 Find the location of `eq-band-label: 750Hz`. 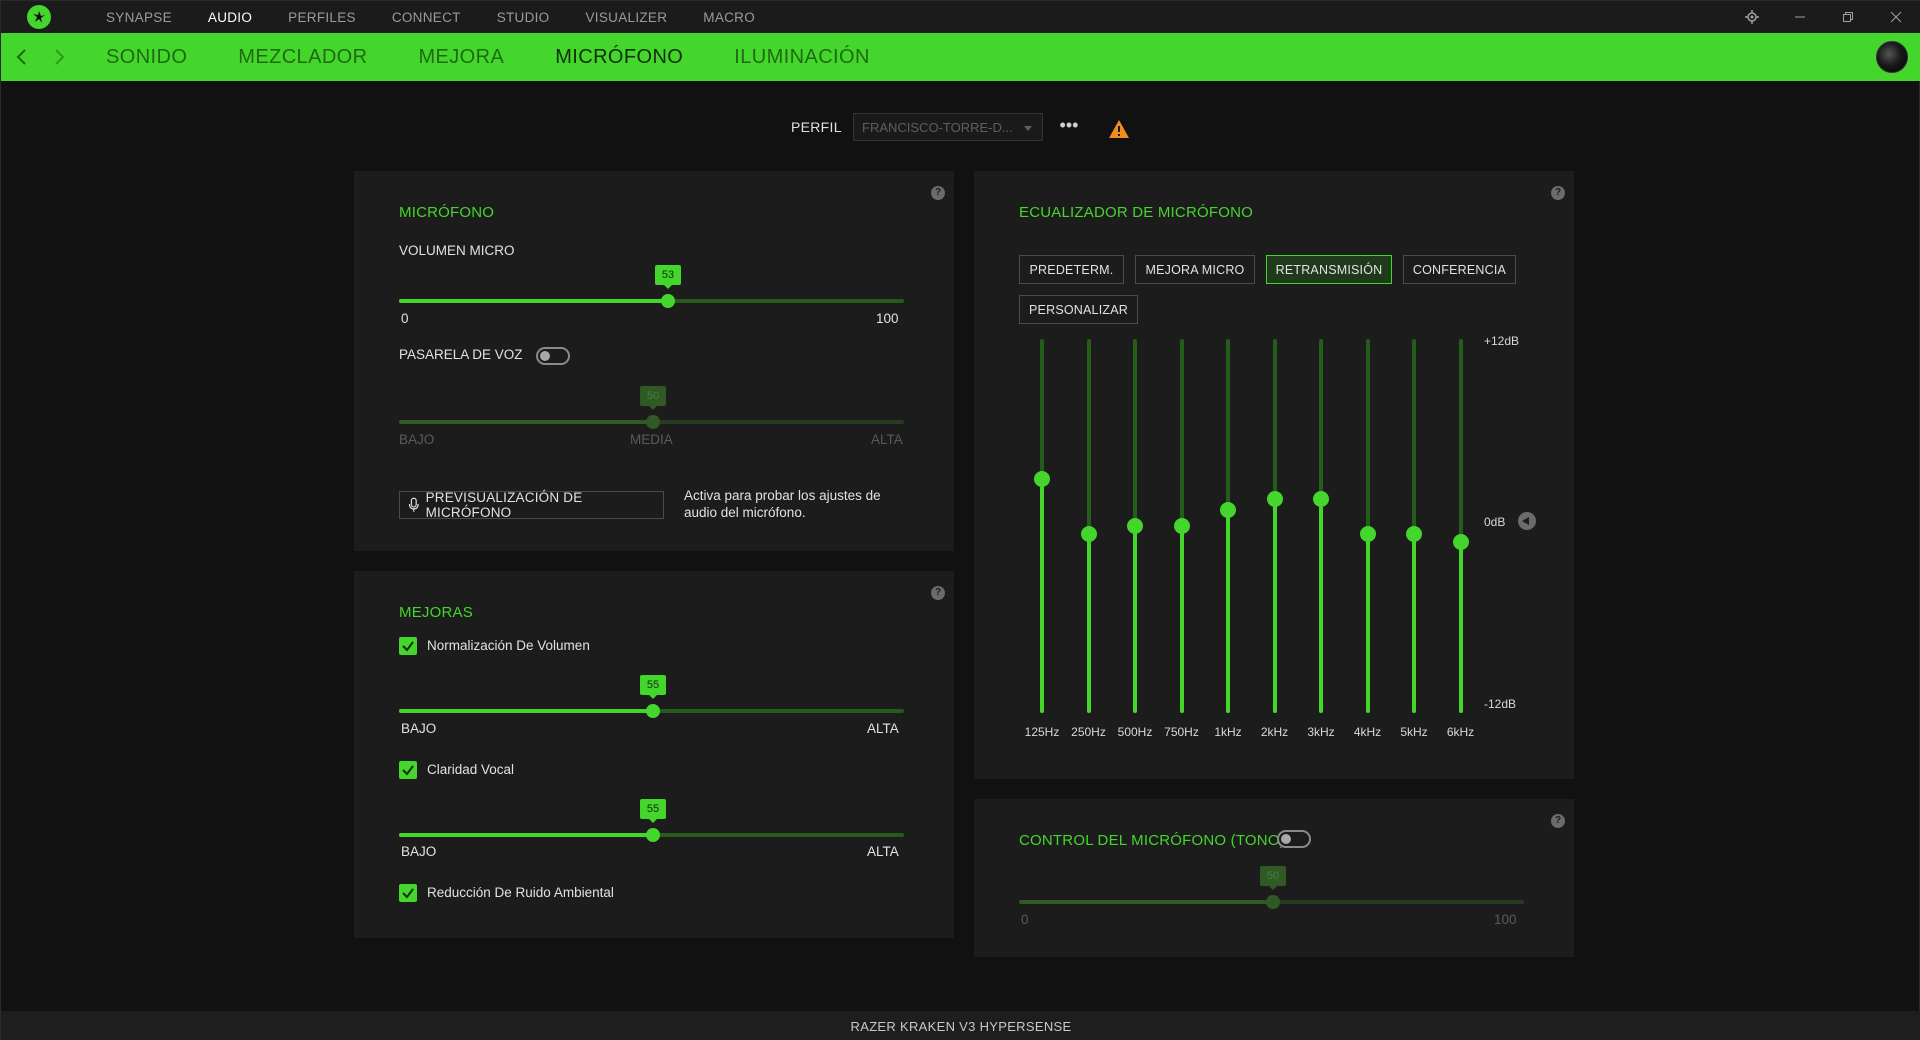

eq-band-label: 750Hz is located at coordinates (1181, 732).